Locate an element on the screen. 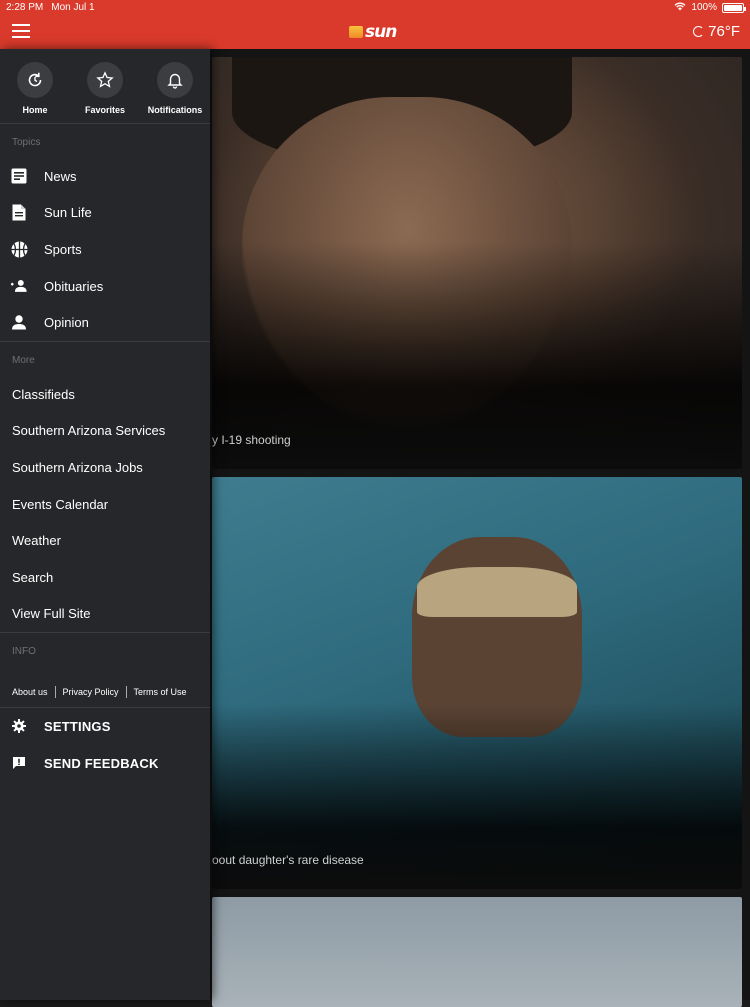 The image size is (750, 1007). star-icon is located at coordinates (105, 80).